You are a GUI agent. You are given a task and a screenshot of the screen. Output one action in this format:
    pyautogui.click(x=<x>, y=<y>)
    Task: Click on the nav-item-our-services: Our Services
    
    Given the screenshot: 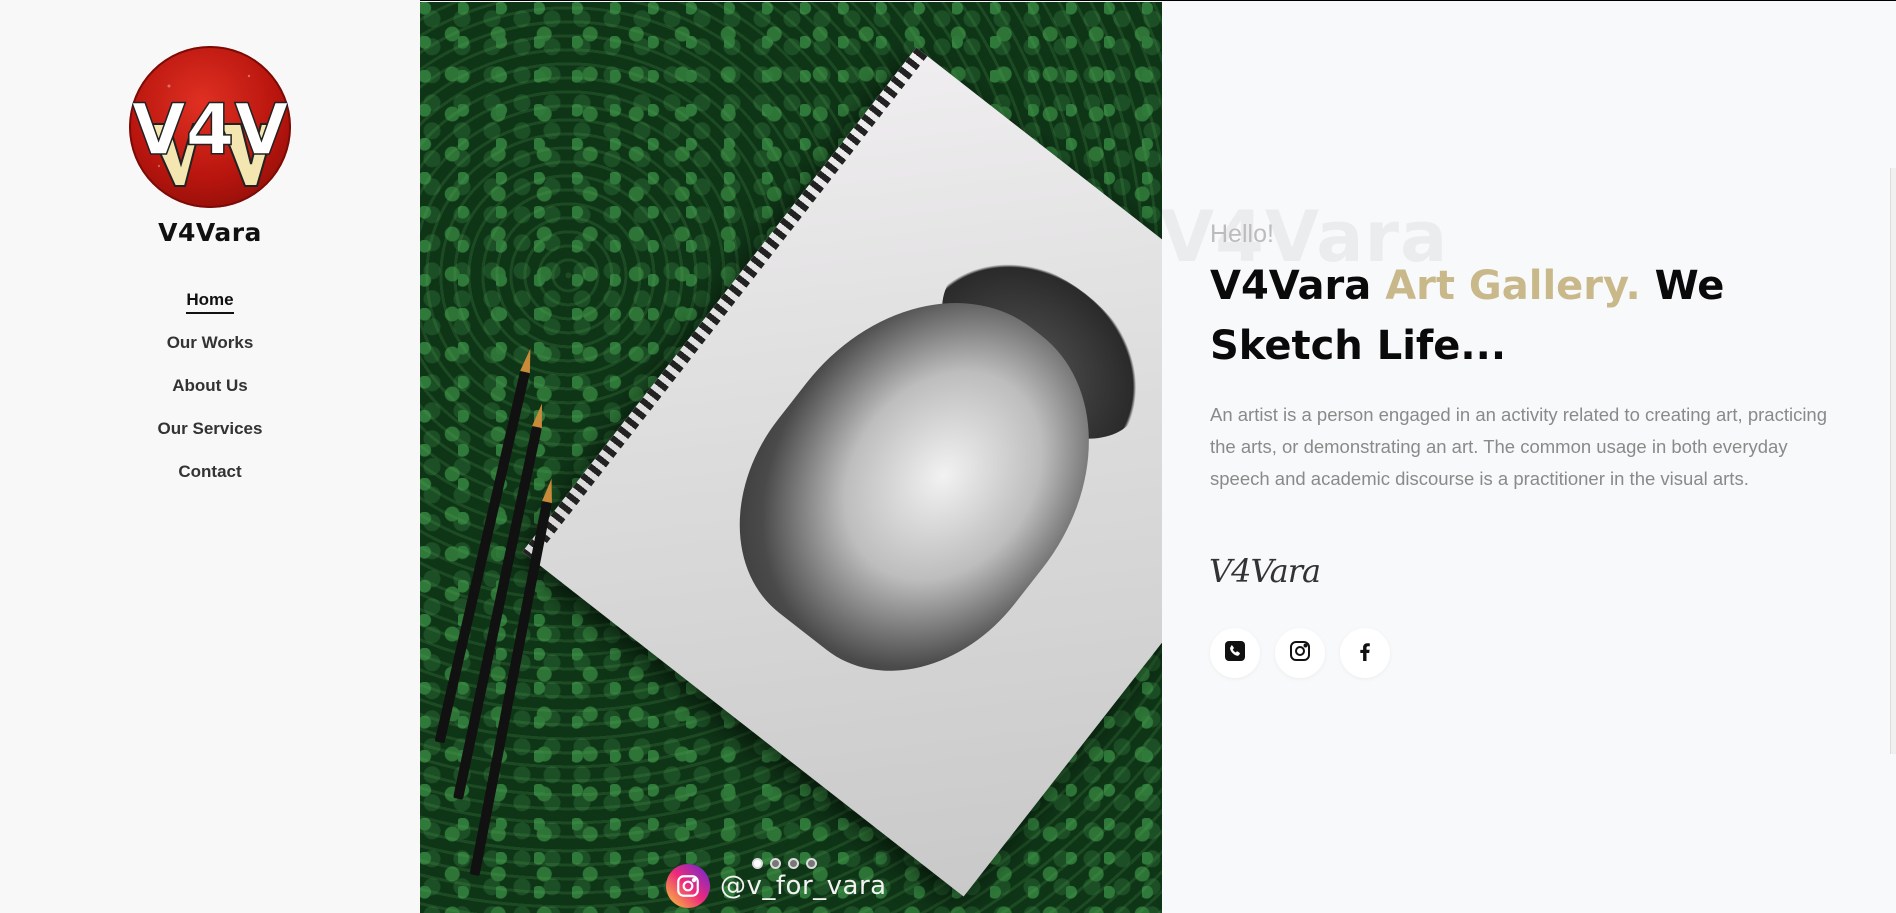 What is the action you would take?
    pyautogui.click(x=210, y=440)
    